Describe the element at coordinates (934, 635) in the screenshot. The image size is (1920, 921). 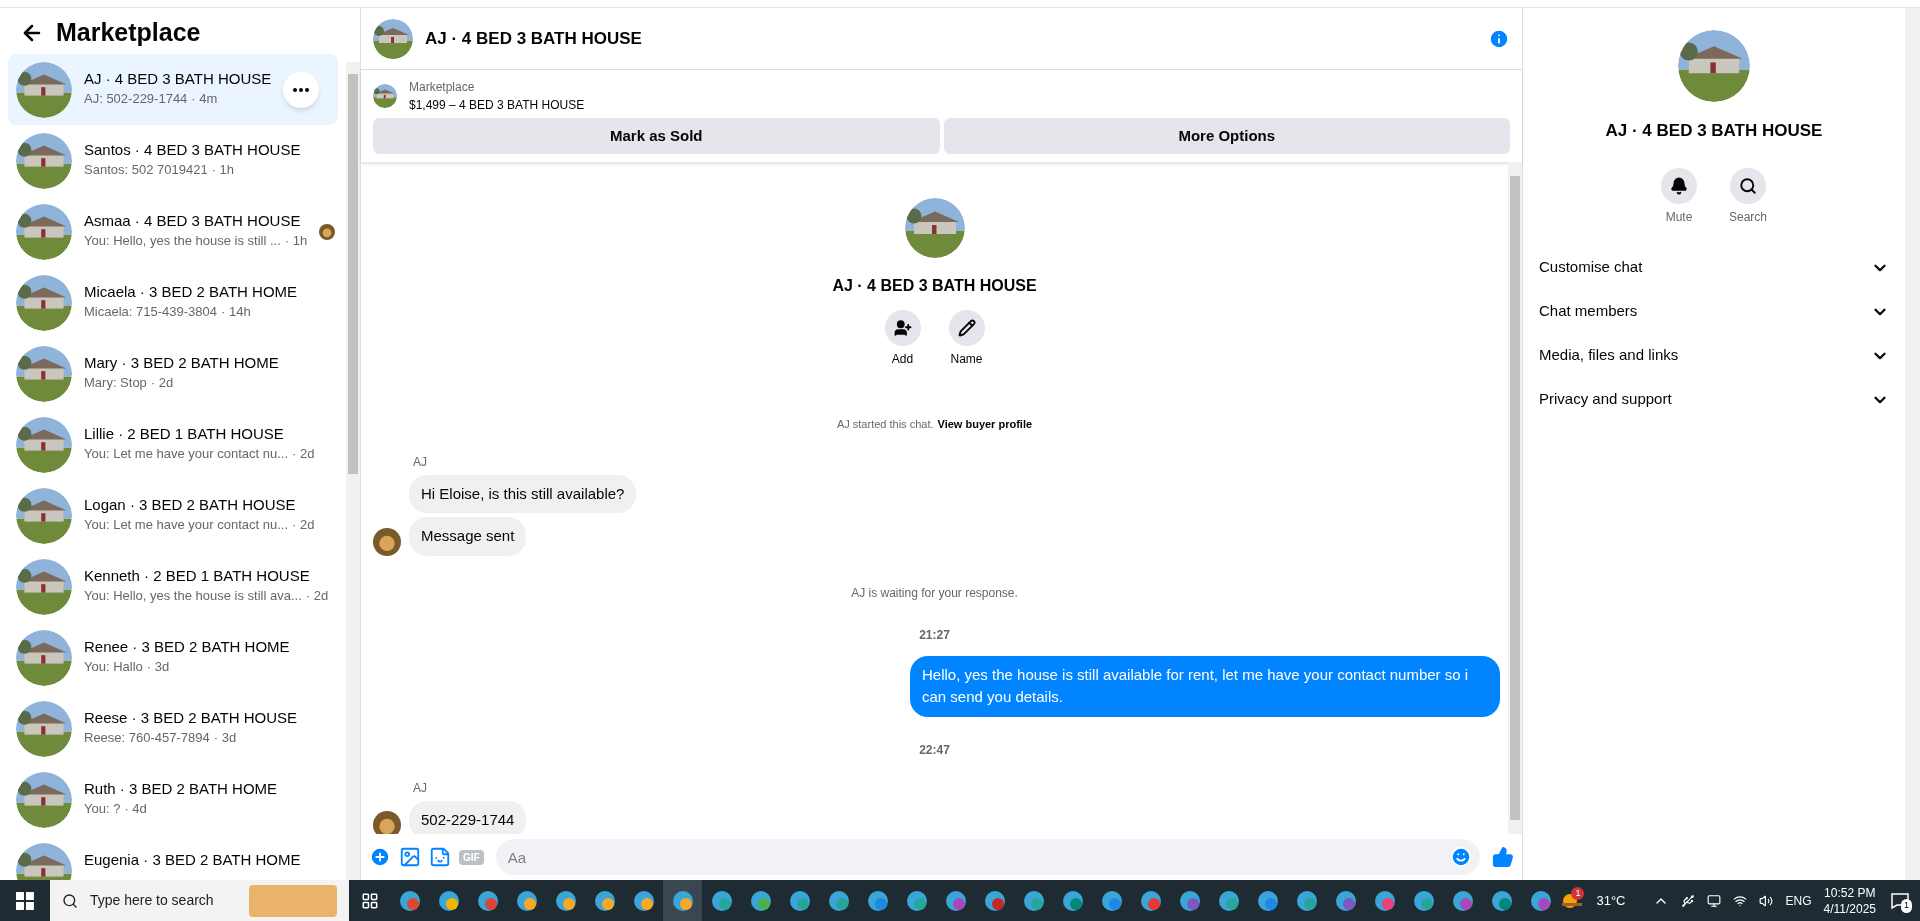
I see `timestamp: 21:27` at that location.